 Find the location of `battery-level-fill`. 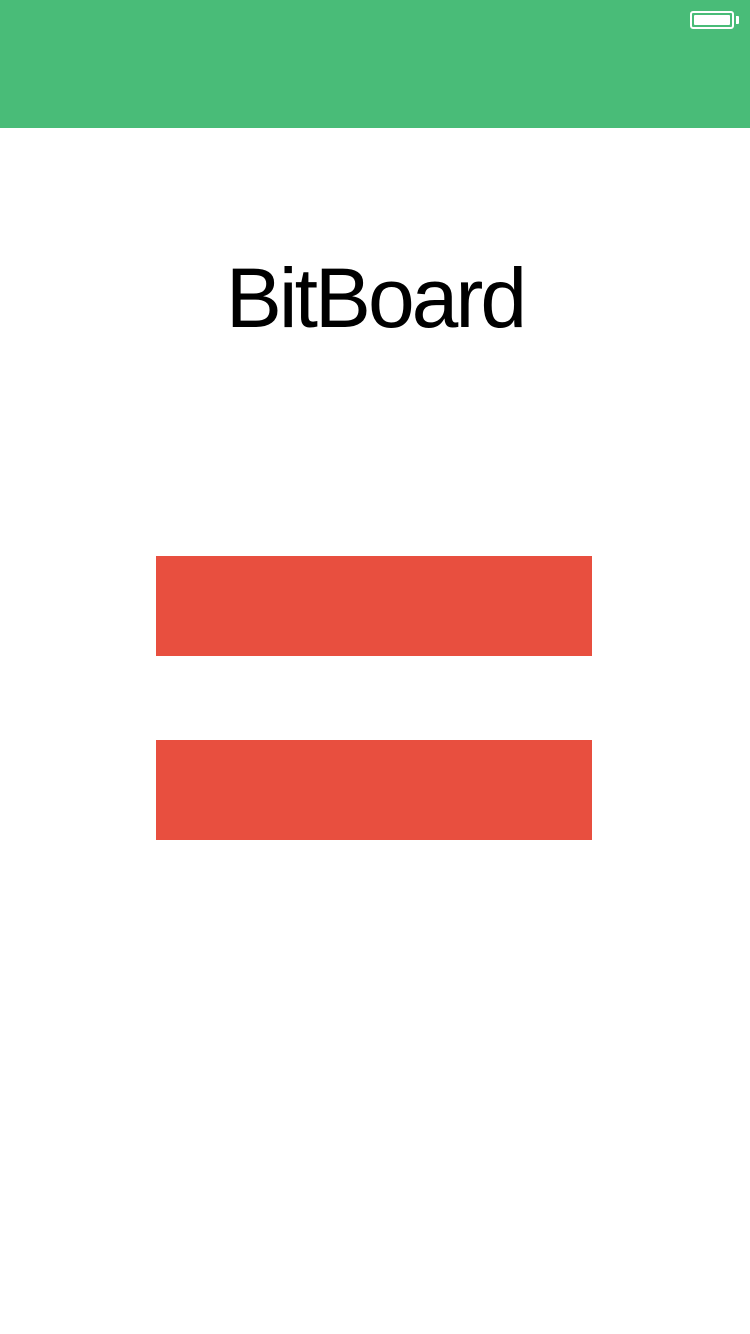

battery-level-fill is located at coordinates (712, 20).